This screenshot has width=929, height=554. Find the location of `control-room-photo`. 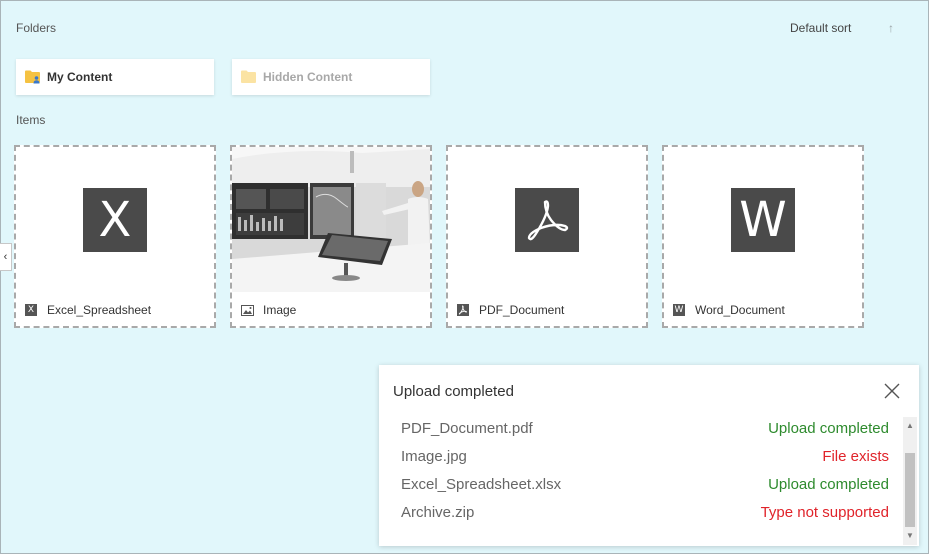

control-room-photo is located at coordinates (331, 219).